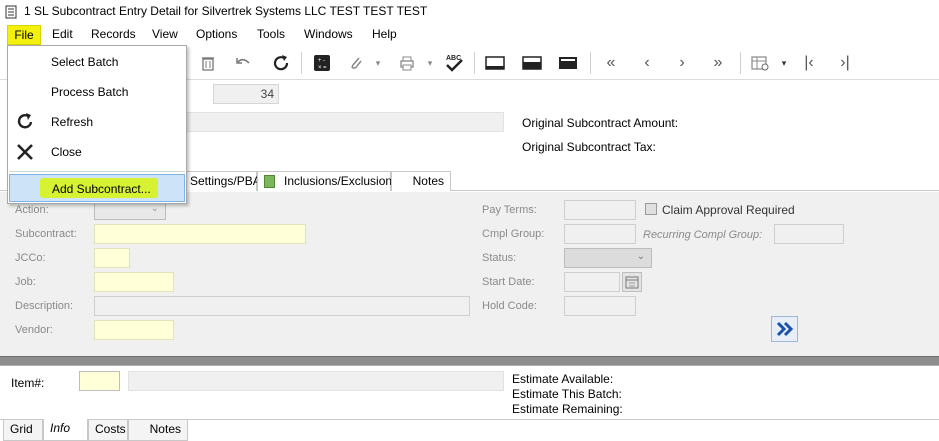 This screenshot has width=939, height=441. What do you see at coordinates (246, 94) in the screenshot?
I see `batch-number-field: 34` at bounding box center [246, 94].